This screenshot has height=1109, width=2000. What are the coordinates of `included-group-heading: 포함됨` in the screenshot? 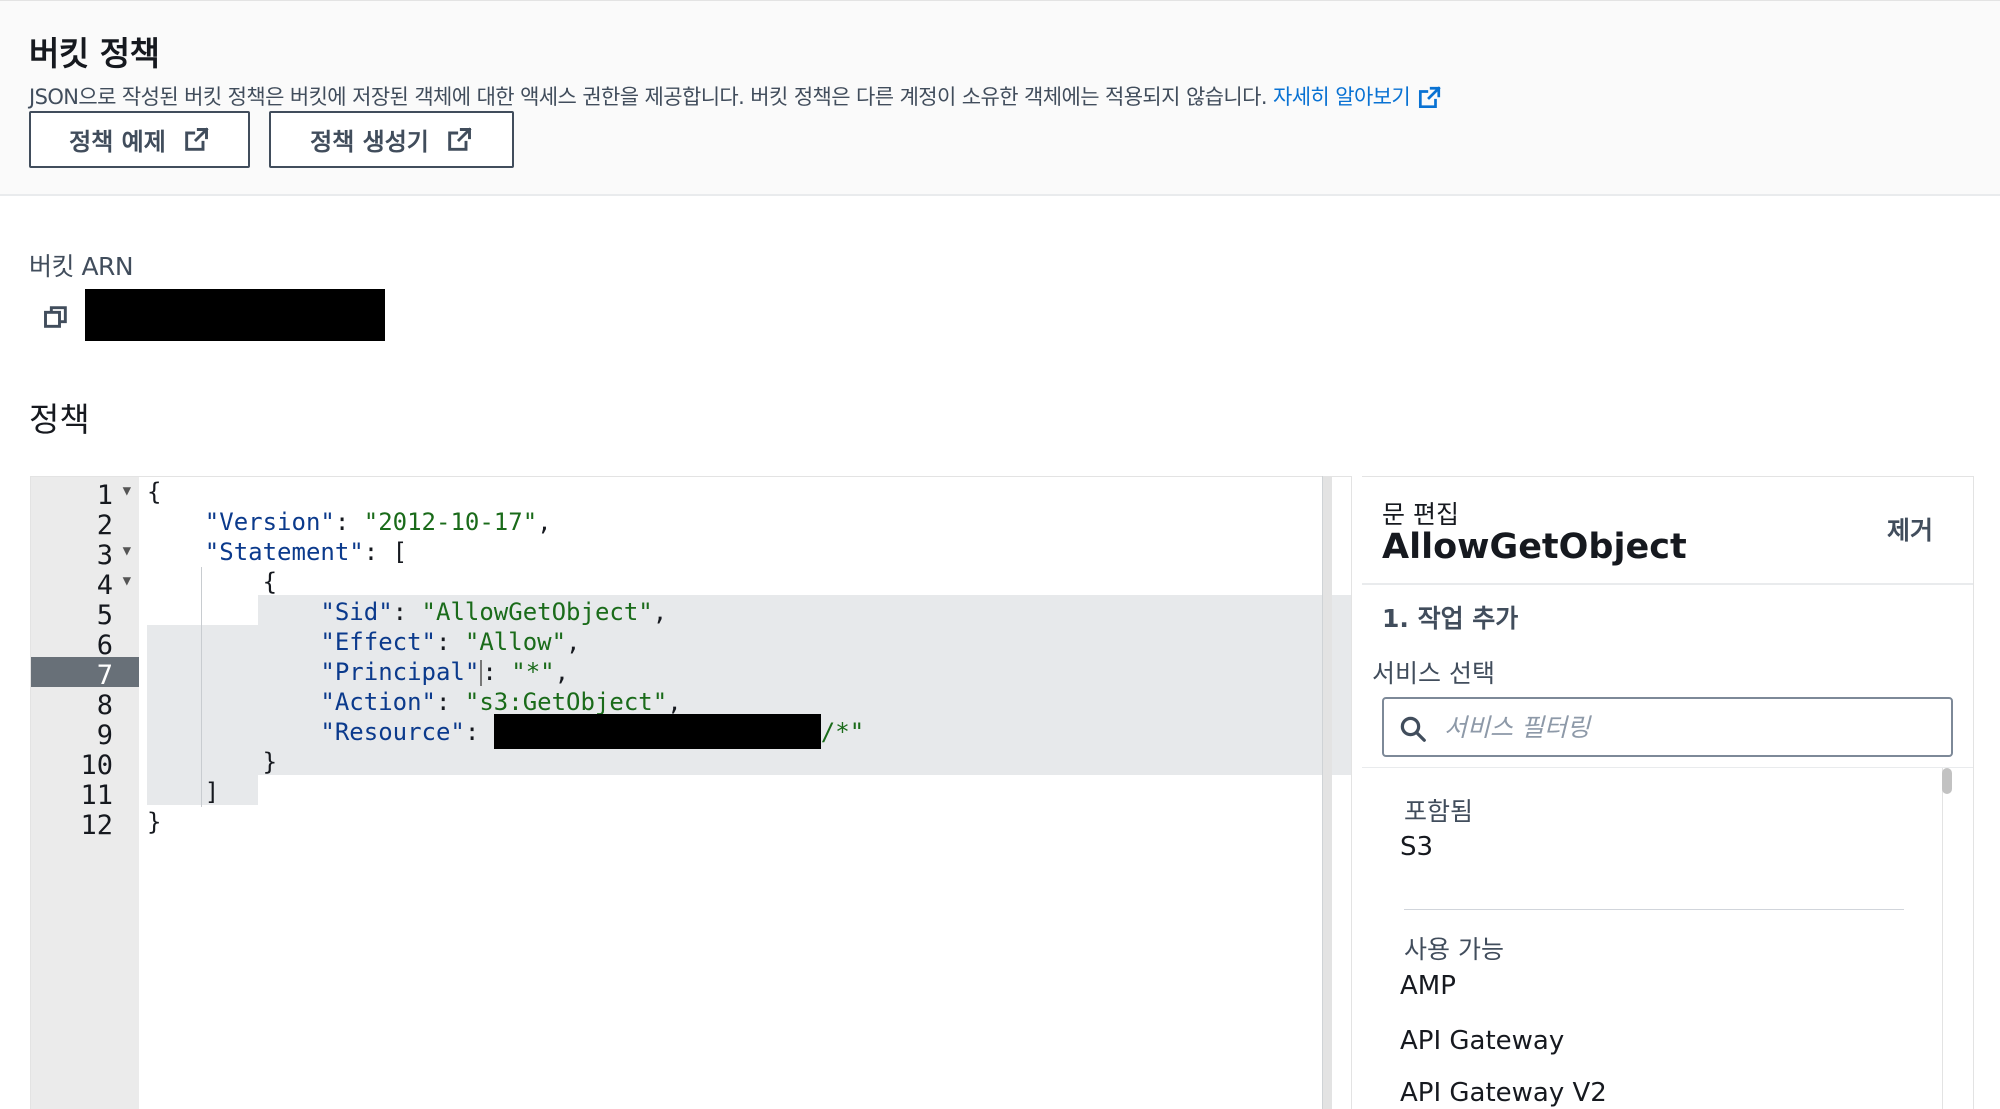 It's located at (1439, 811).